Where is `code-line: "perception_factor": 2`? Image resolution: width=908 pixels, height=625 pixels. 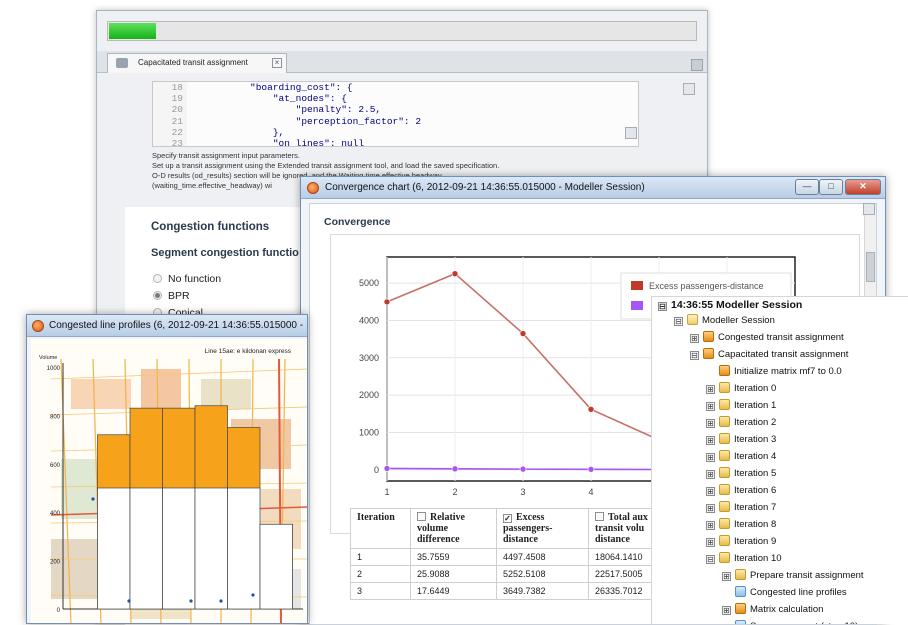 code-line: "perception_factor": 2 is located at coordinates (307, 121).